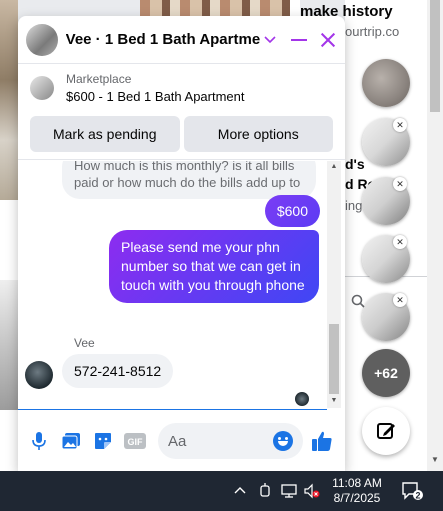 The image size is (443, 511). I want to click on more-chats-count: +62, so click(386, 373).